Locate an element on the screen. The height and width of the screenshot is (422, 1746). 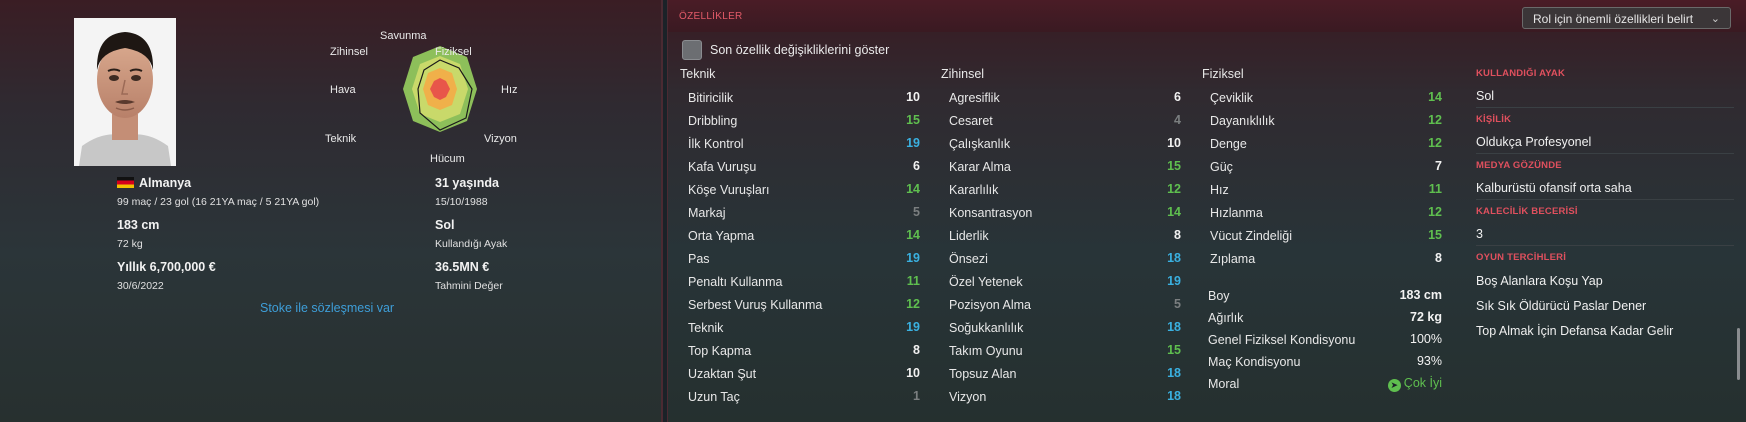
attribute-value: 12 is located at coordinates (1435, 143).